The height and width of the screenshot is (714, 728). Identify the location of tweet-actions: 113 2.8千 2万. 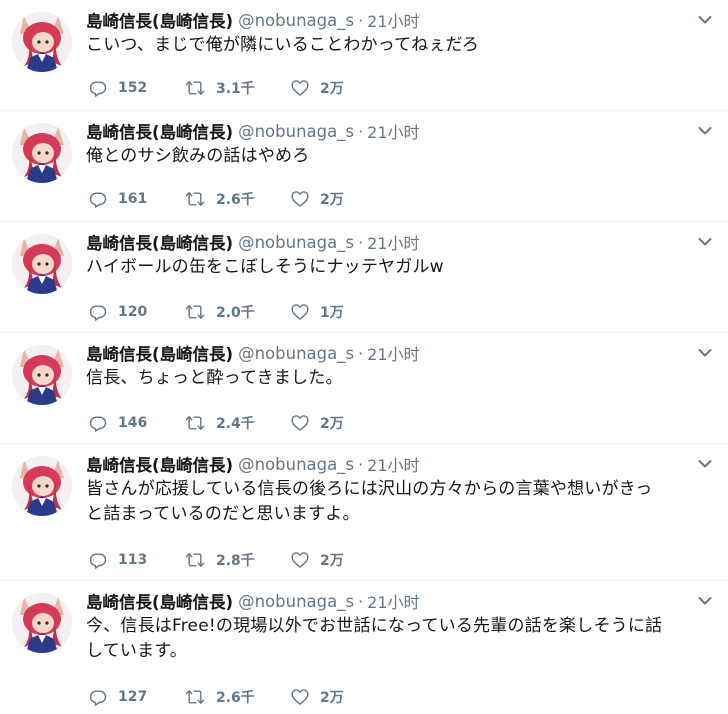
(229, 560).